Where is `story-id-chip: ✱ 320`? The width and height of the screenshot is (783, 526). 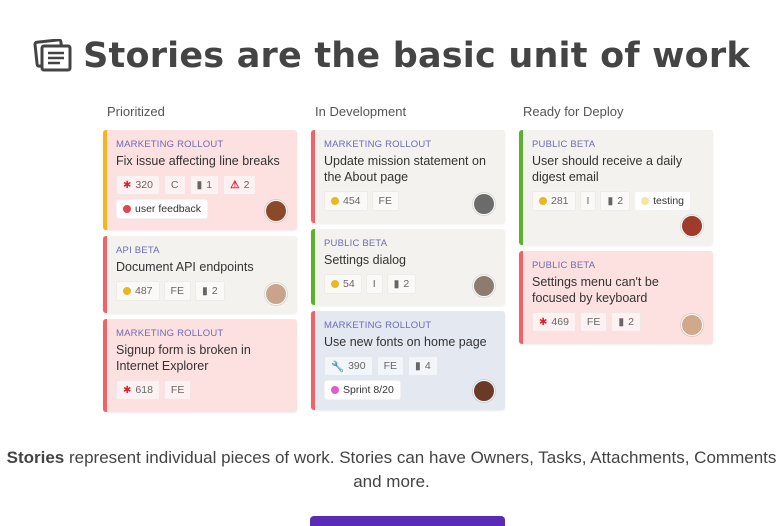
story-id-chip: ✱ 320 is located at coordinates (138, 185).